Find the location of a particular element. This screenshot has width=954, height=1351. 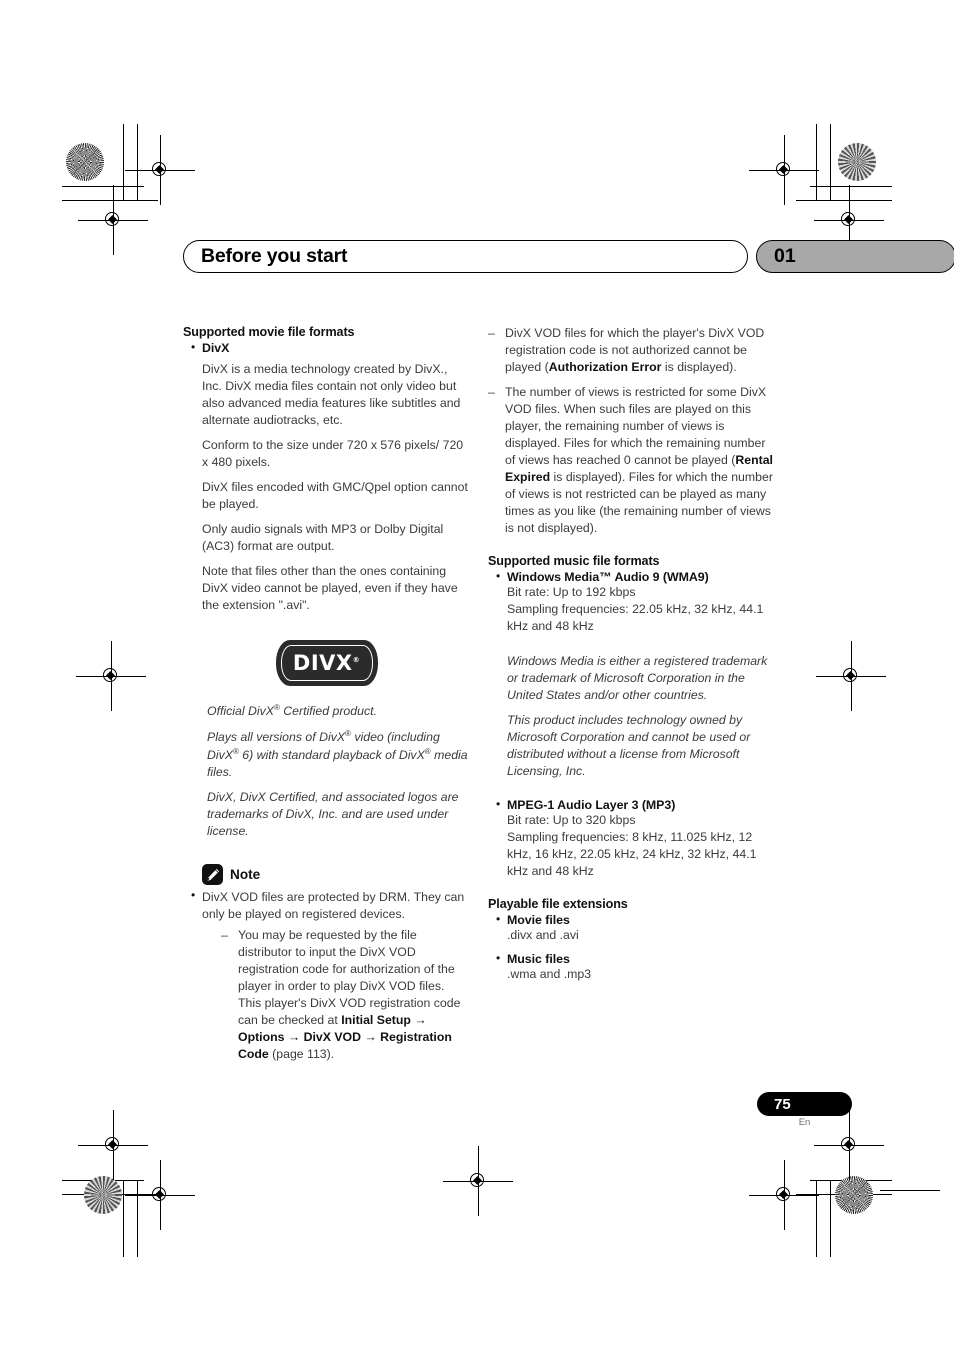

movie-format-list: DivX is located at coordinates (326, 347).